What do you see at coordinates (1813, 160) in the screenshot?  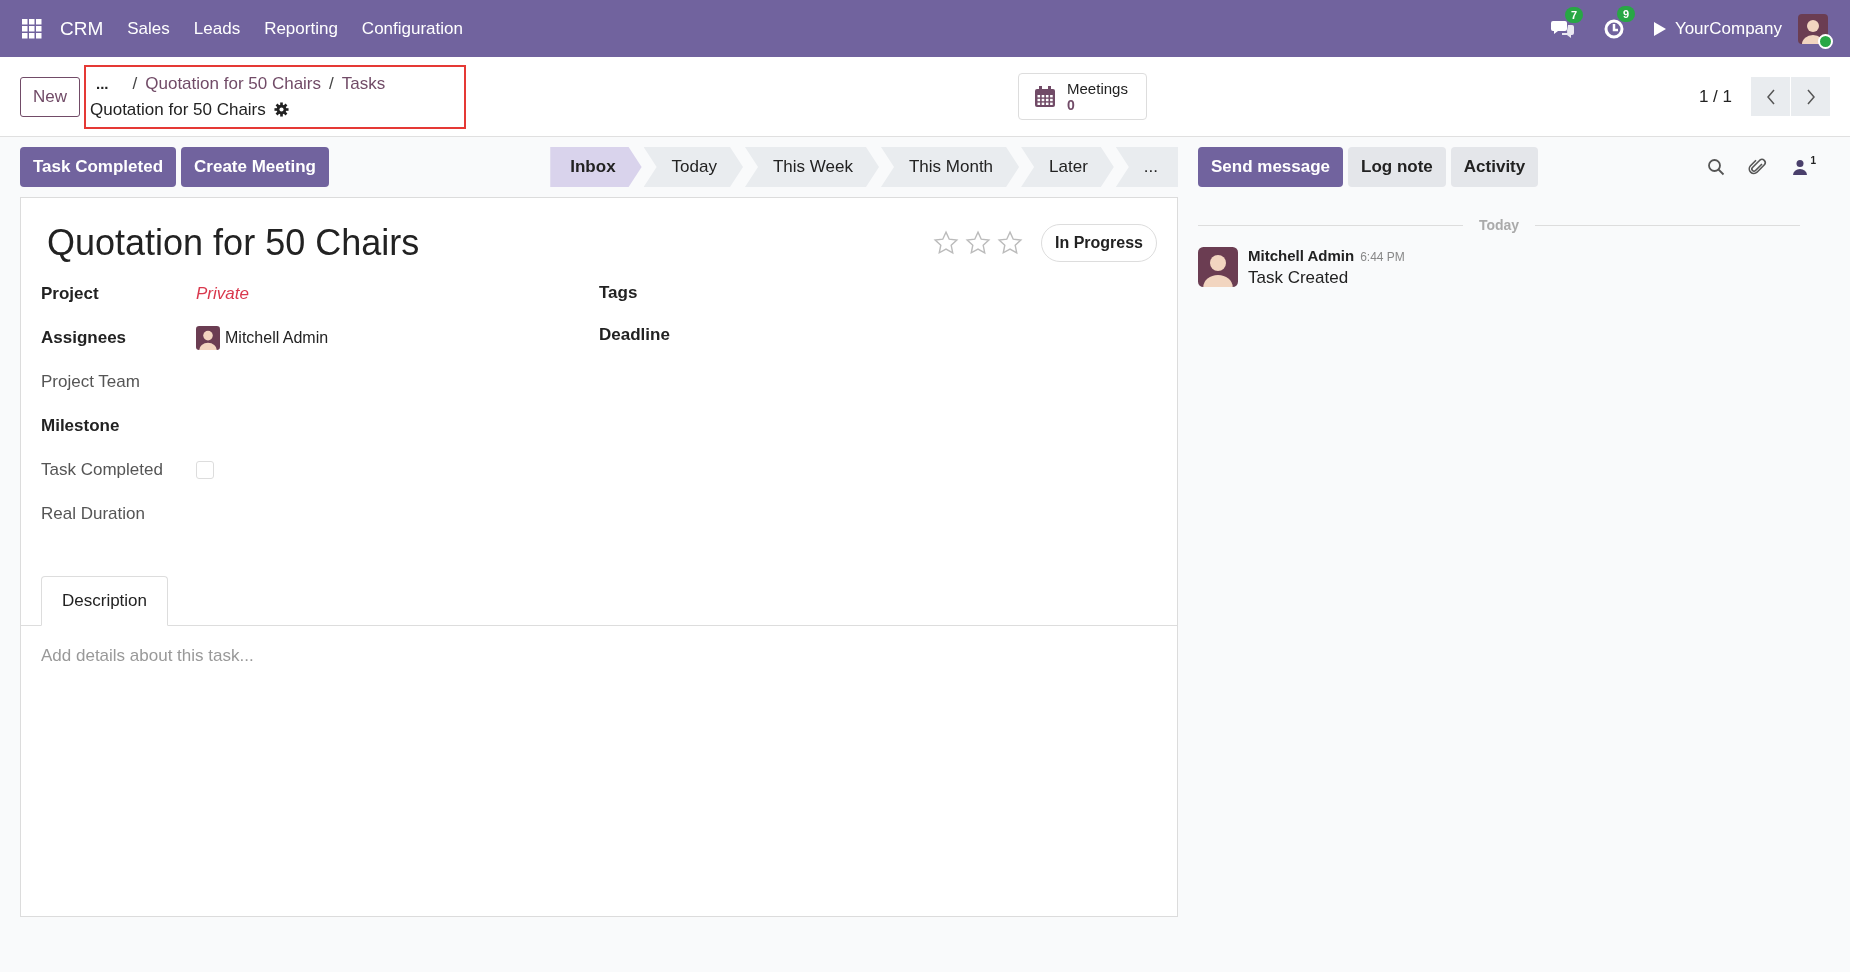 I see `follower-count: 1` at bounding box center [1813, 160].